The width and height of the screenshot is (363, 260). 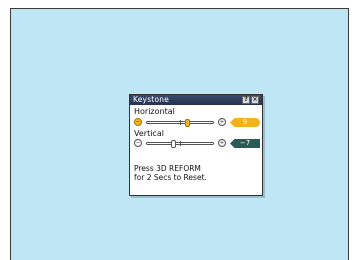 What do you see at coordinates (187, 123) in the screenshot?
I see `horizontal-slider-thumb` at bounding box center [187, 123].